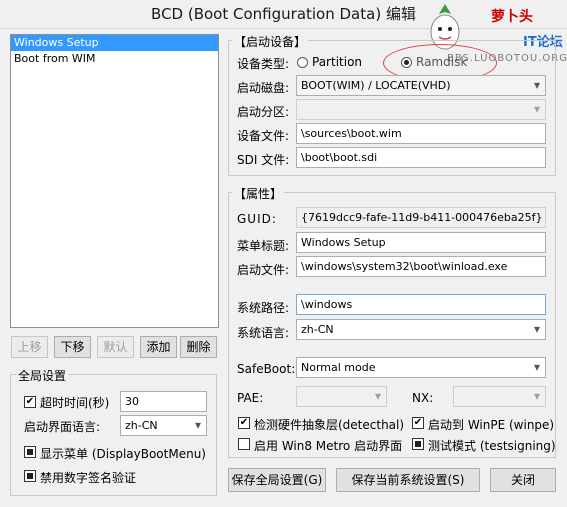 The image size is (567, 507). I want to click on boot-disk-select: BOOT(WIM) / LOCATE(VHD), so click(421, 85).